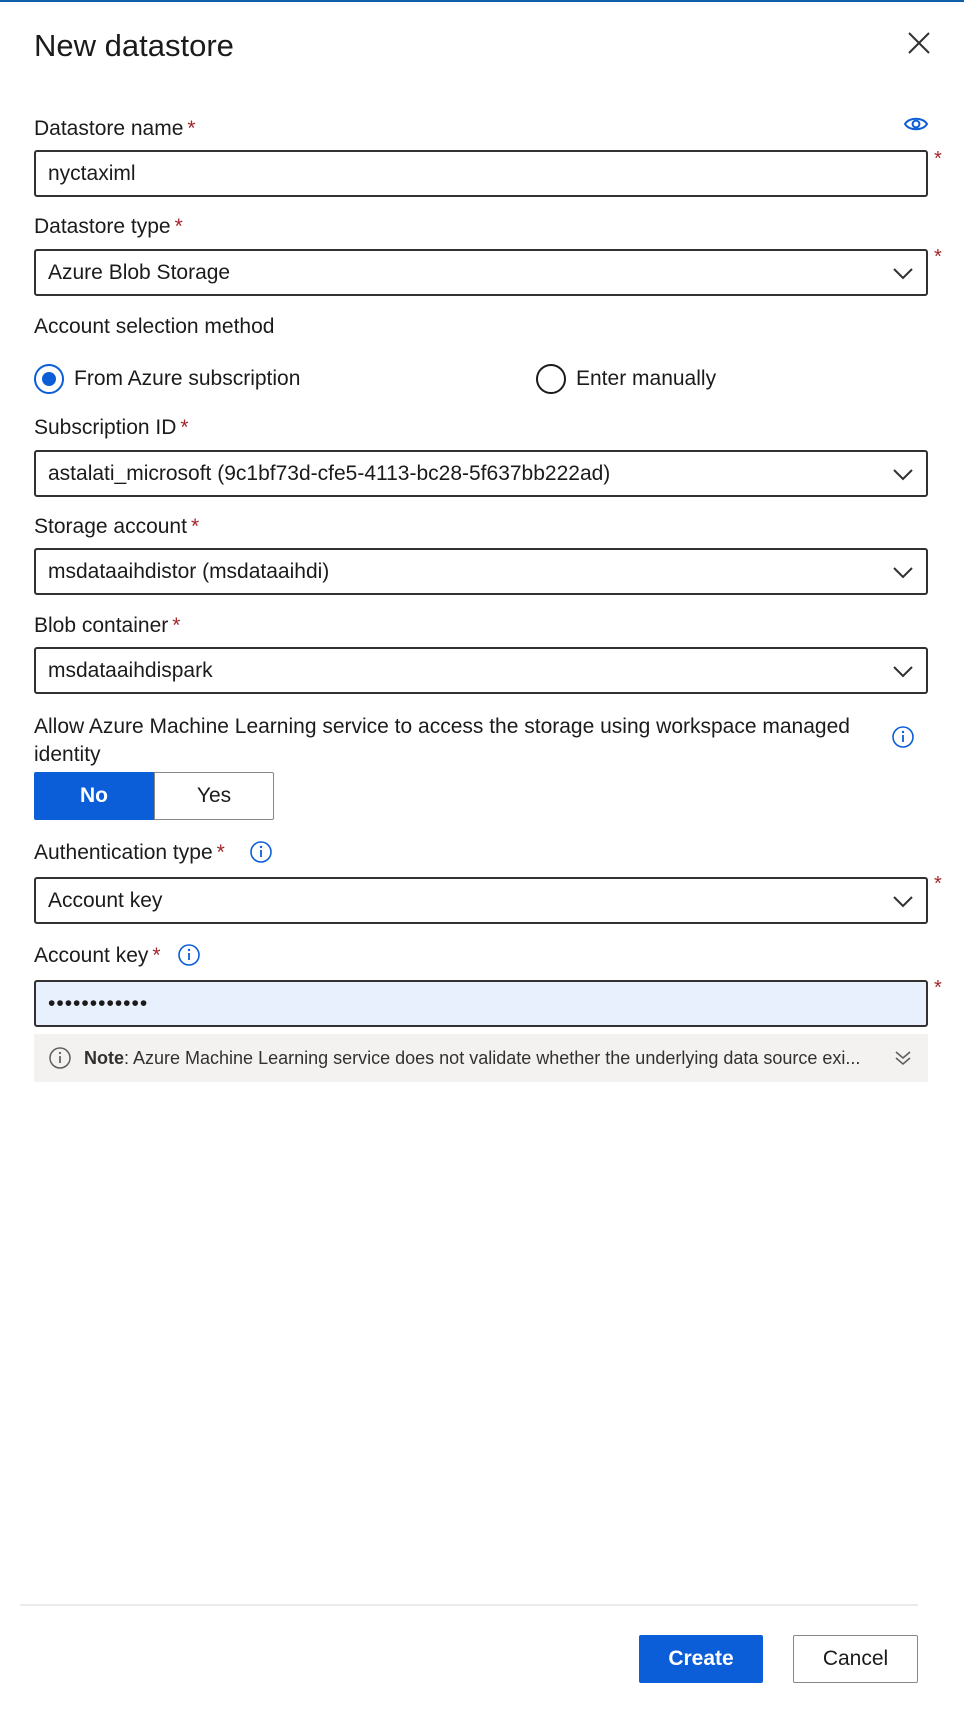 This screenshot has width=964, height=1719. Describe the element at coordinates (482, 1) in the screenshot. I see `panel-top-border` at that location.